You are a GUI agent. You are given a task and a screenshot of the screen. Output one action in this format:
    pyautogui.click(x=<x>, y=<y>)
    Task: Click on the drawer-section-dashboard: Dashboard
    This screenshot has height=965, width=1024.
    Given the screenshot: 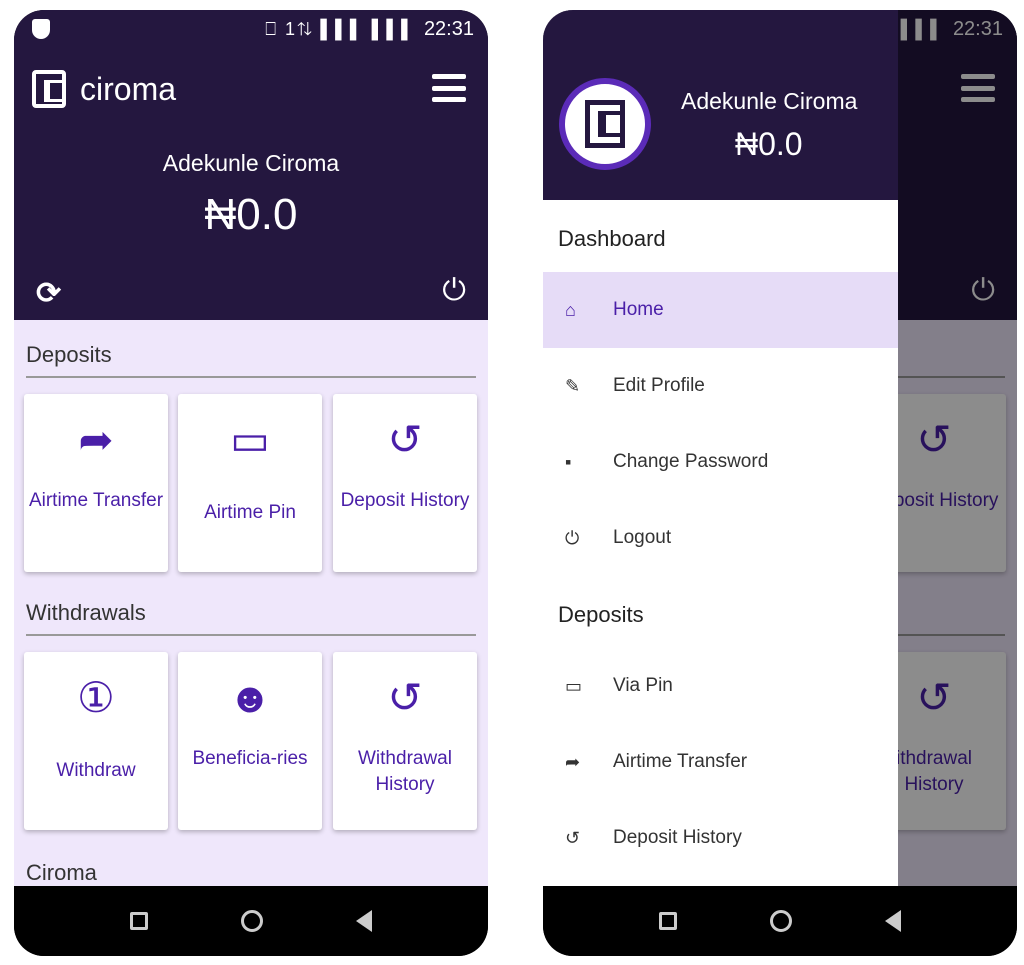 What is the action you would take?
    pyautogui.click(x=612, y=238)
    